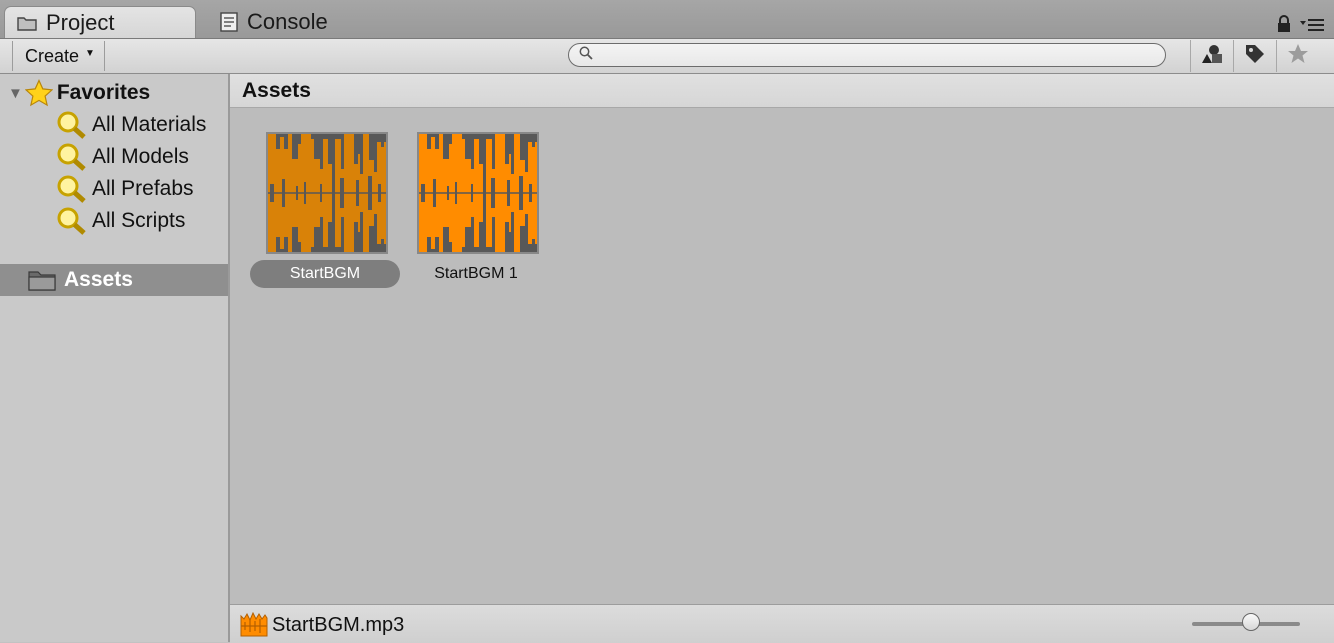  What do you see at coordinates (15, 93) in the screenshot?
I see `expand-triangle-icon: ▼` at bounding box center [15, 93].